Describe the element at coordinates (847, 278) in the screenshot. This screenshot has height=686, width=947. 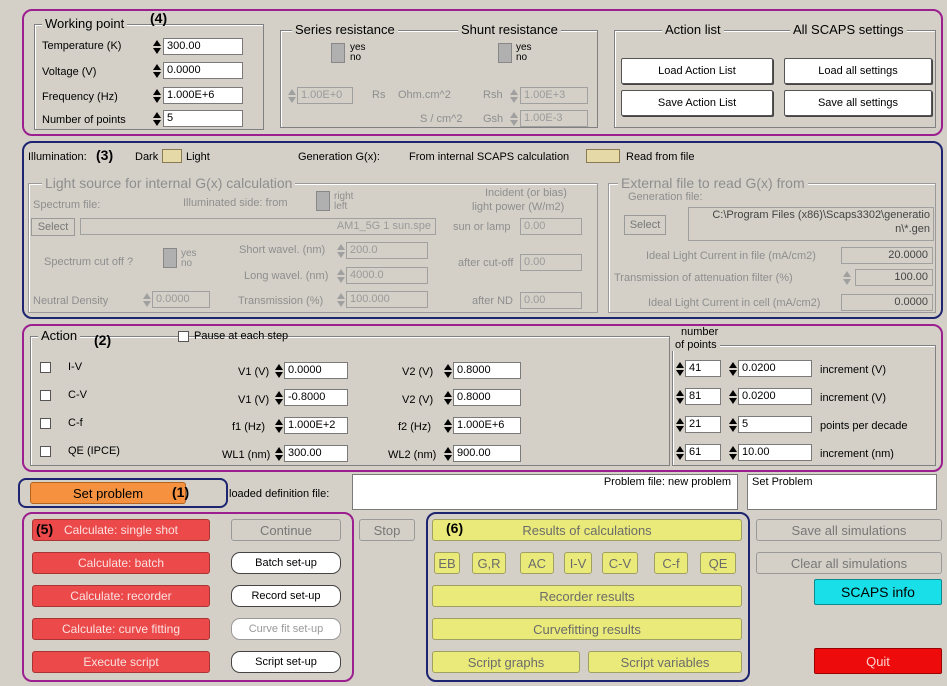
I see `attenuation-spinner` at that location.